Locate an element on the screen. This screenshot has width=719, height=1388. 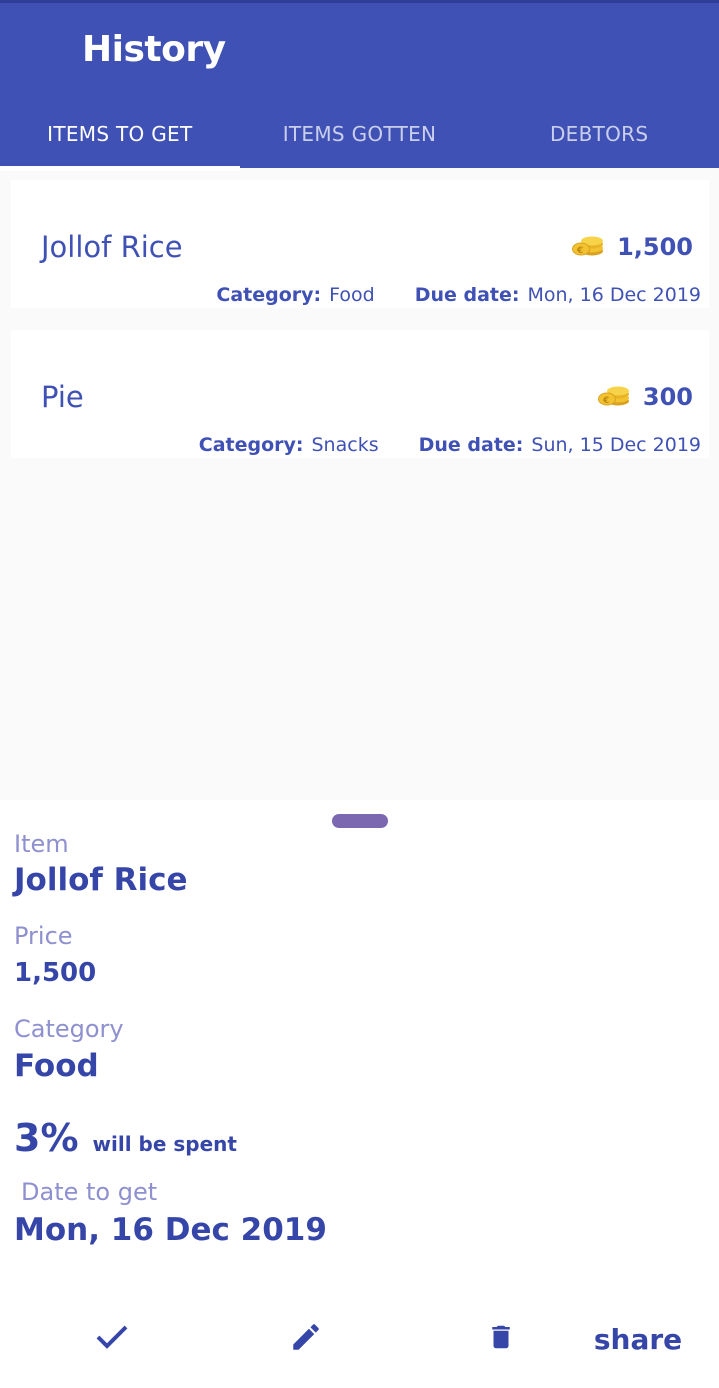
item-price-value: 1,500 is located at coordinates (655, 247).